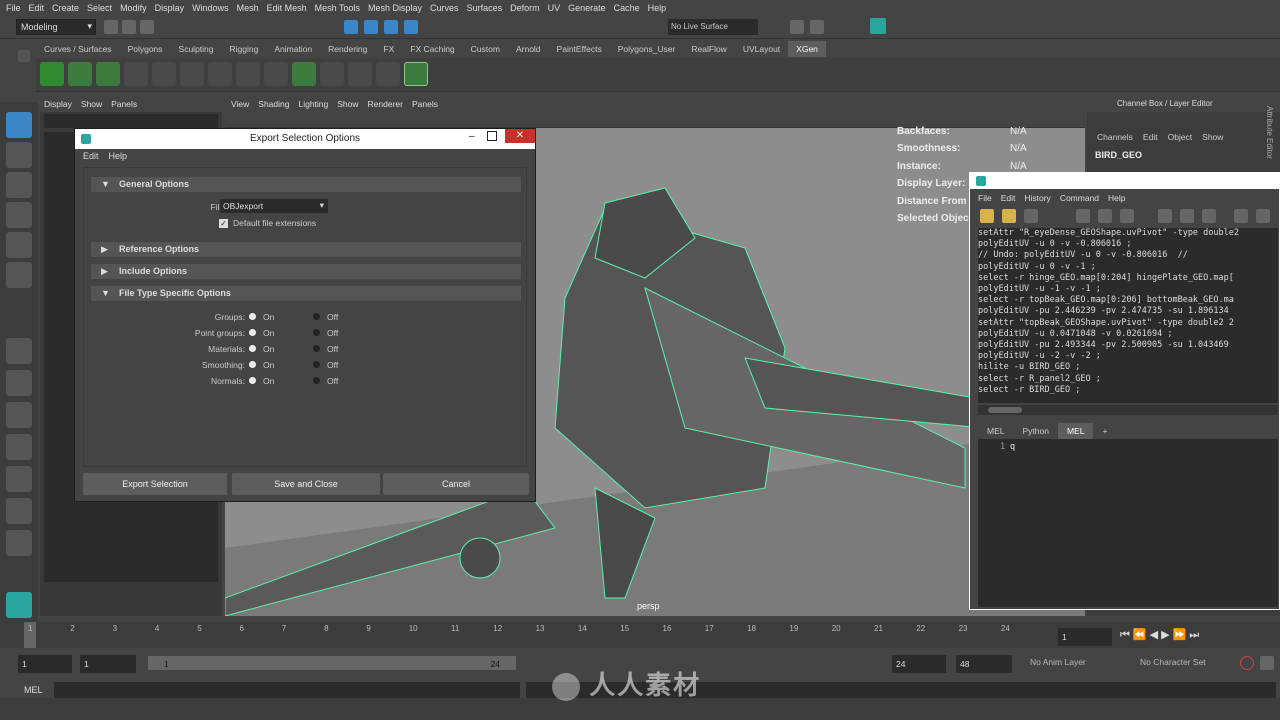 The height and width of the screenshot is (720, 1280). What do you see at coordinates (425, 104) in the screenshot?
I see `viewport-menu-panels: Panels` at bounding box center [425, 104].